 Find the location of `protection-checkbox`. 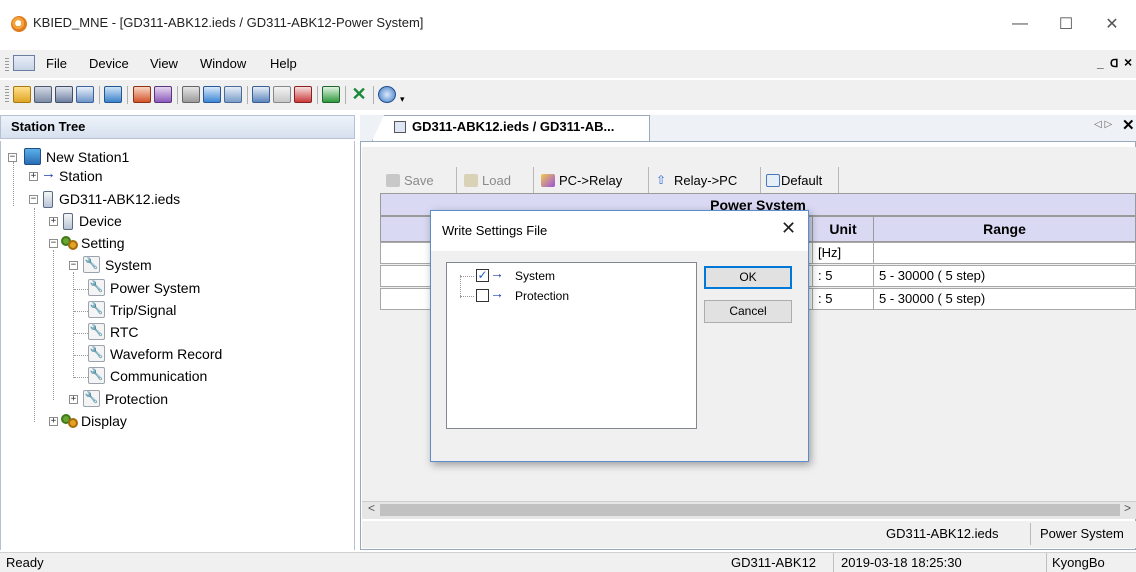

protection-checkbox is located at coordinates (482, 295).